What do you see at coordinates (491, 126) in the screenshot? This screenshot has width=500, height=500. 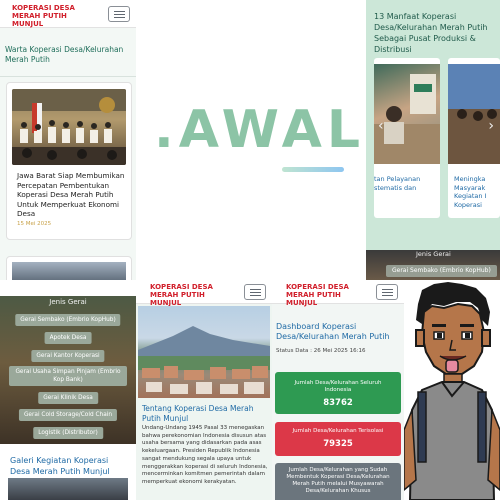 I see `carousel-next-icon: ›` at bounding box center [491, 126].